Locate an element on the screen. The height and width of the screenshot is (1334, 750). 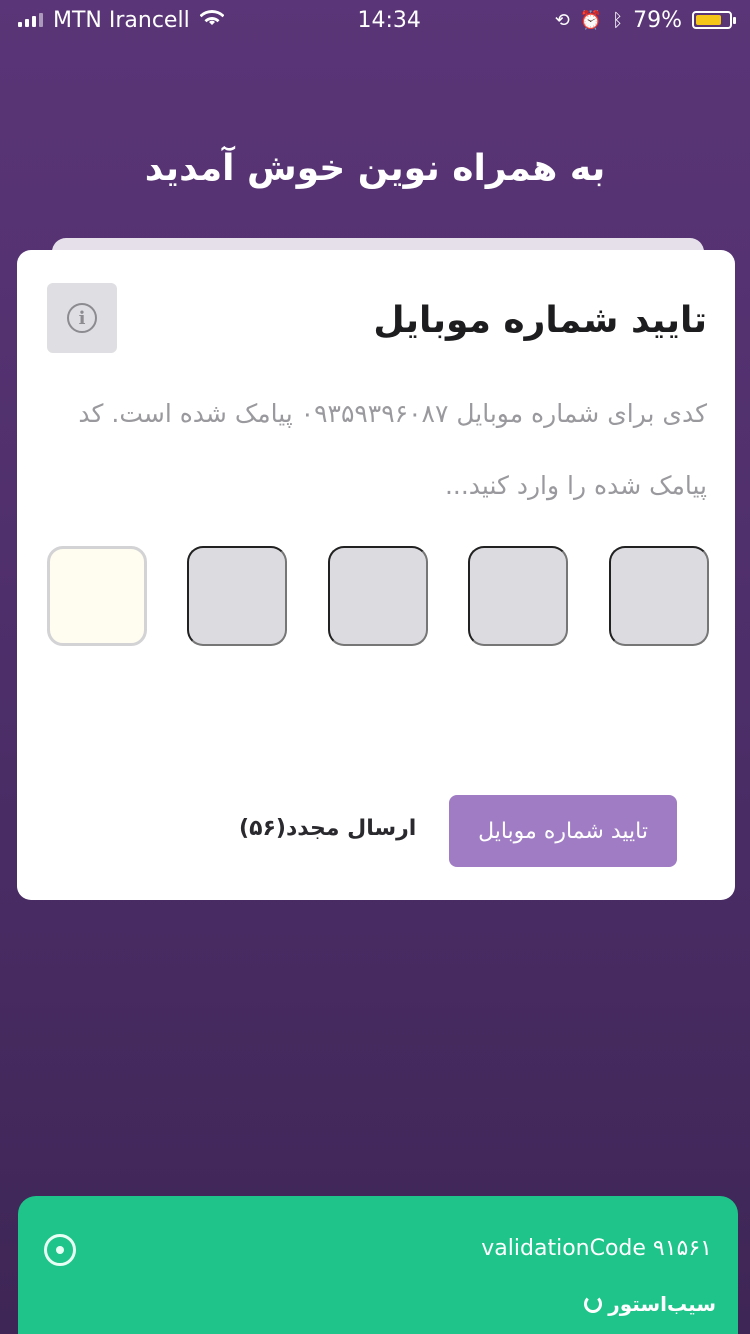
bluetooth-icon: ᛒ is located at coordinates (618, 20).